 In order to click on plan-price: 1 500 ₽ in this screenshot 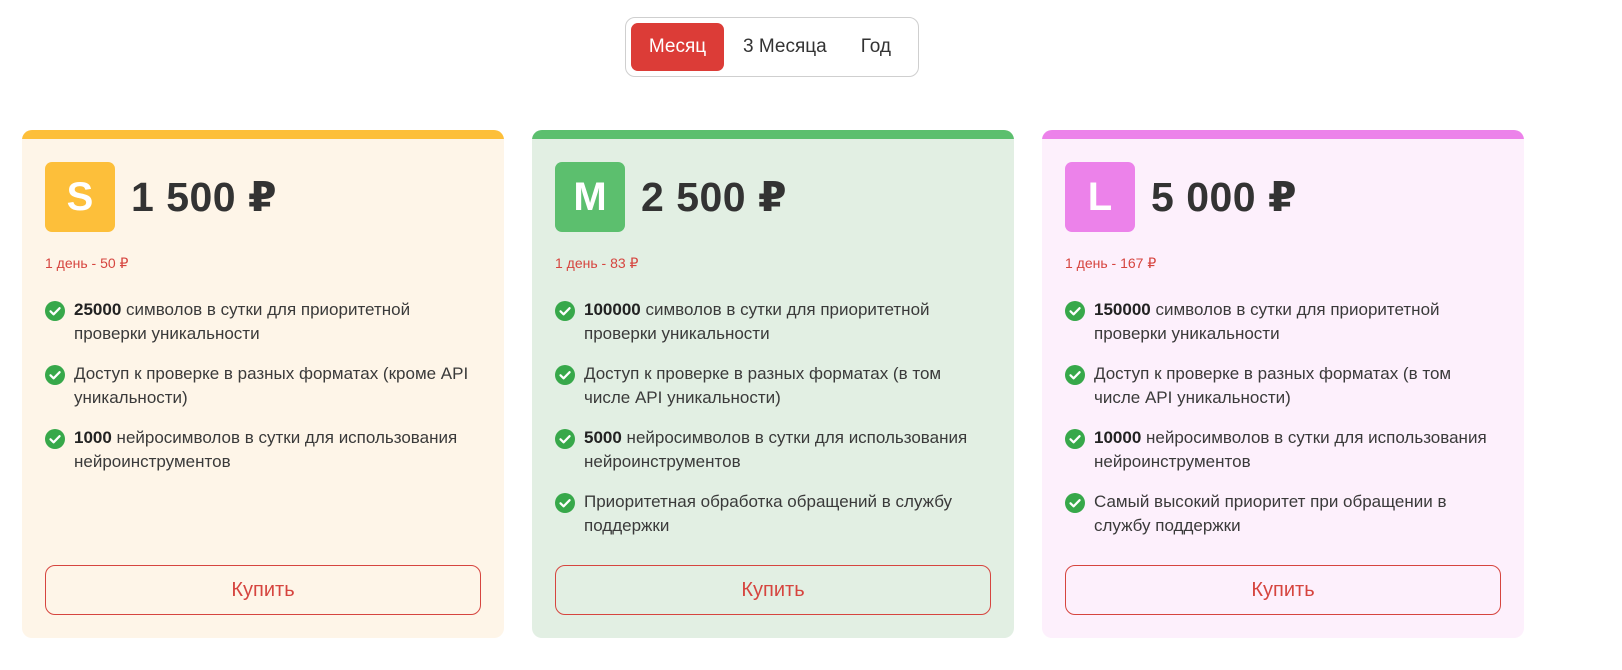, I will do `click(204, 197)`.